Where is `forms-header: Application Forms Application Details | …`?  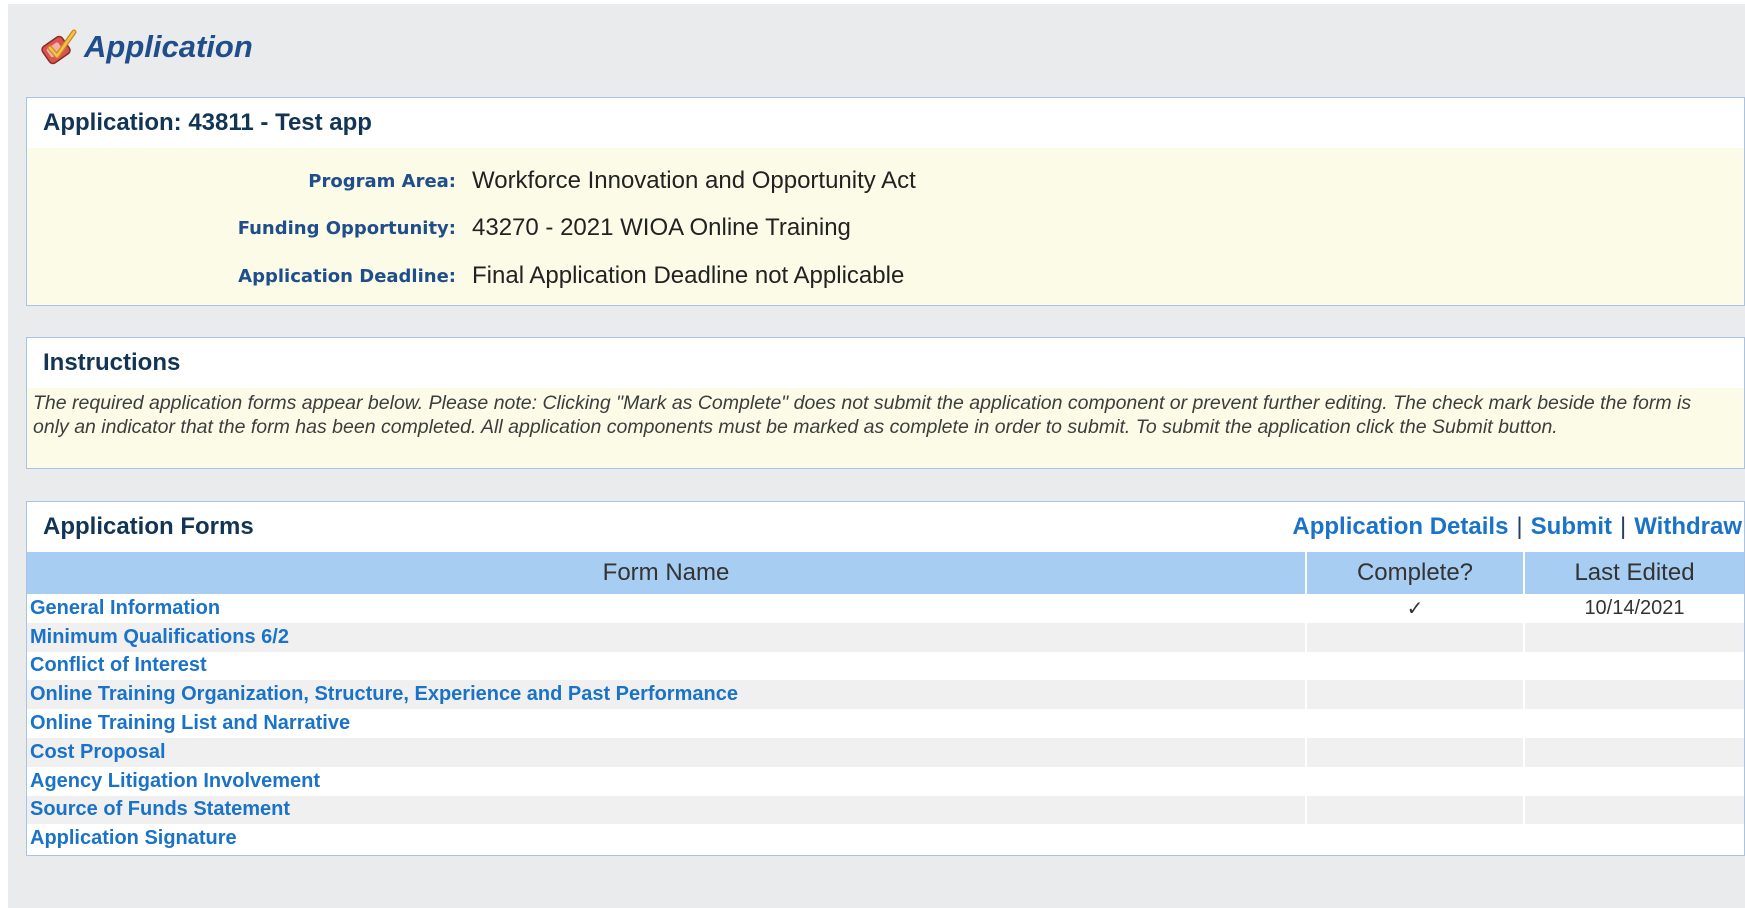
forms-header: Application Forms Application Details | … is located at coordinates (885, 527).